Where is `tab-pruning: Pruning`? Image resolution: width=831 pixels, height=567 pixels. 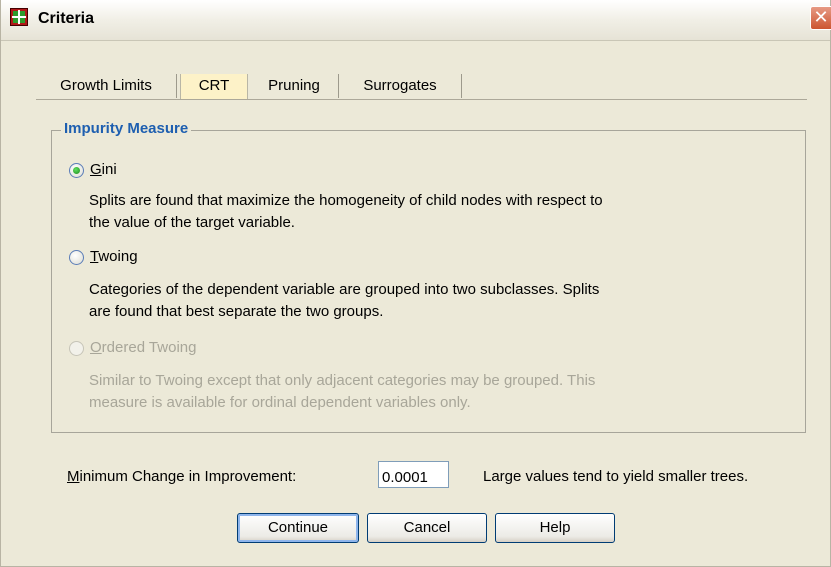
tab-pruning: Pruning is located at coordinates (294, 86).